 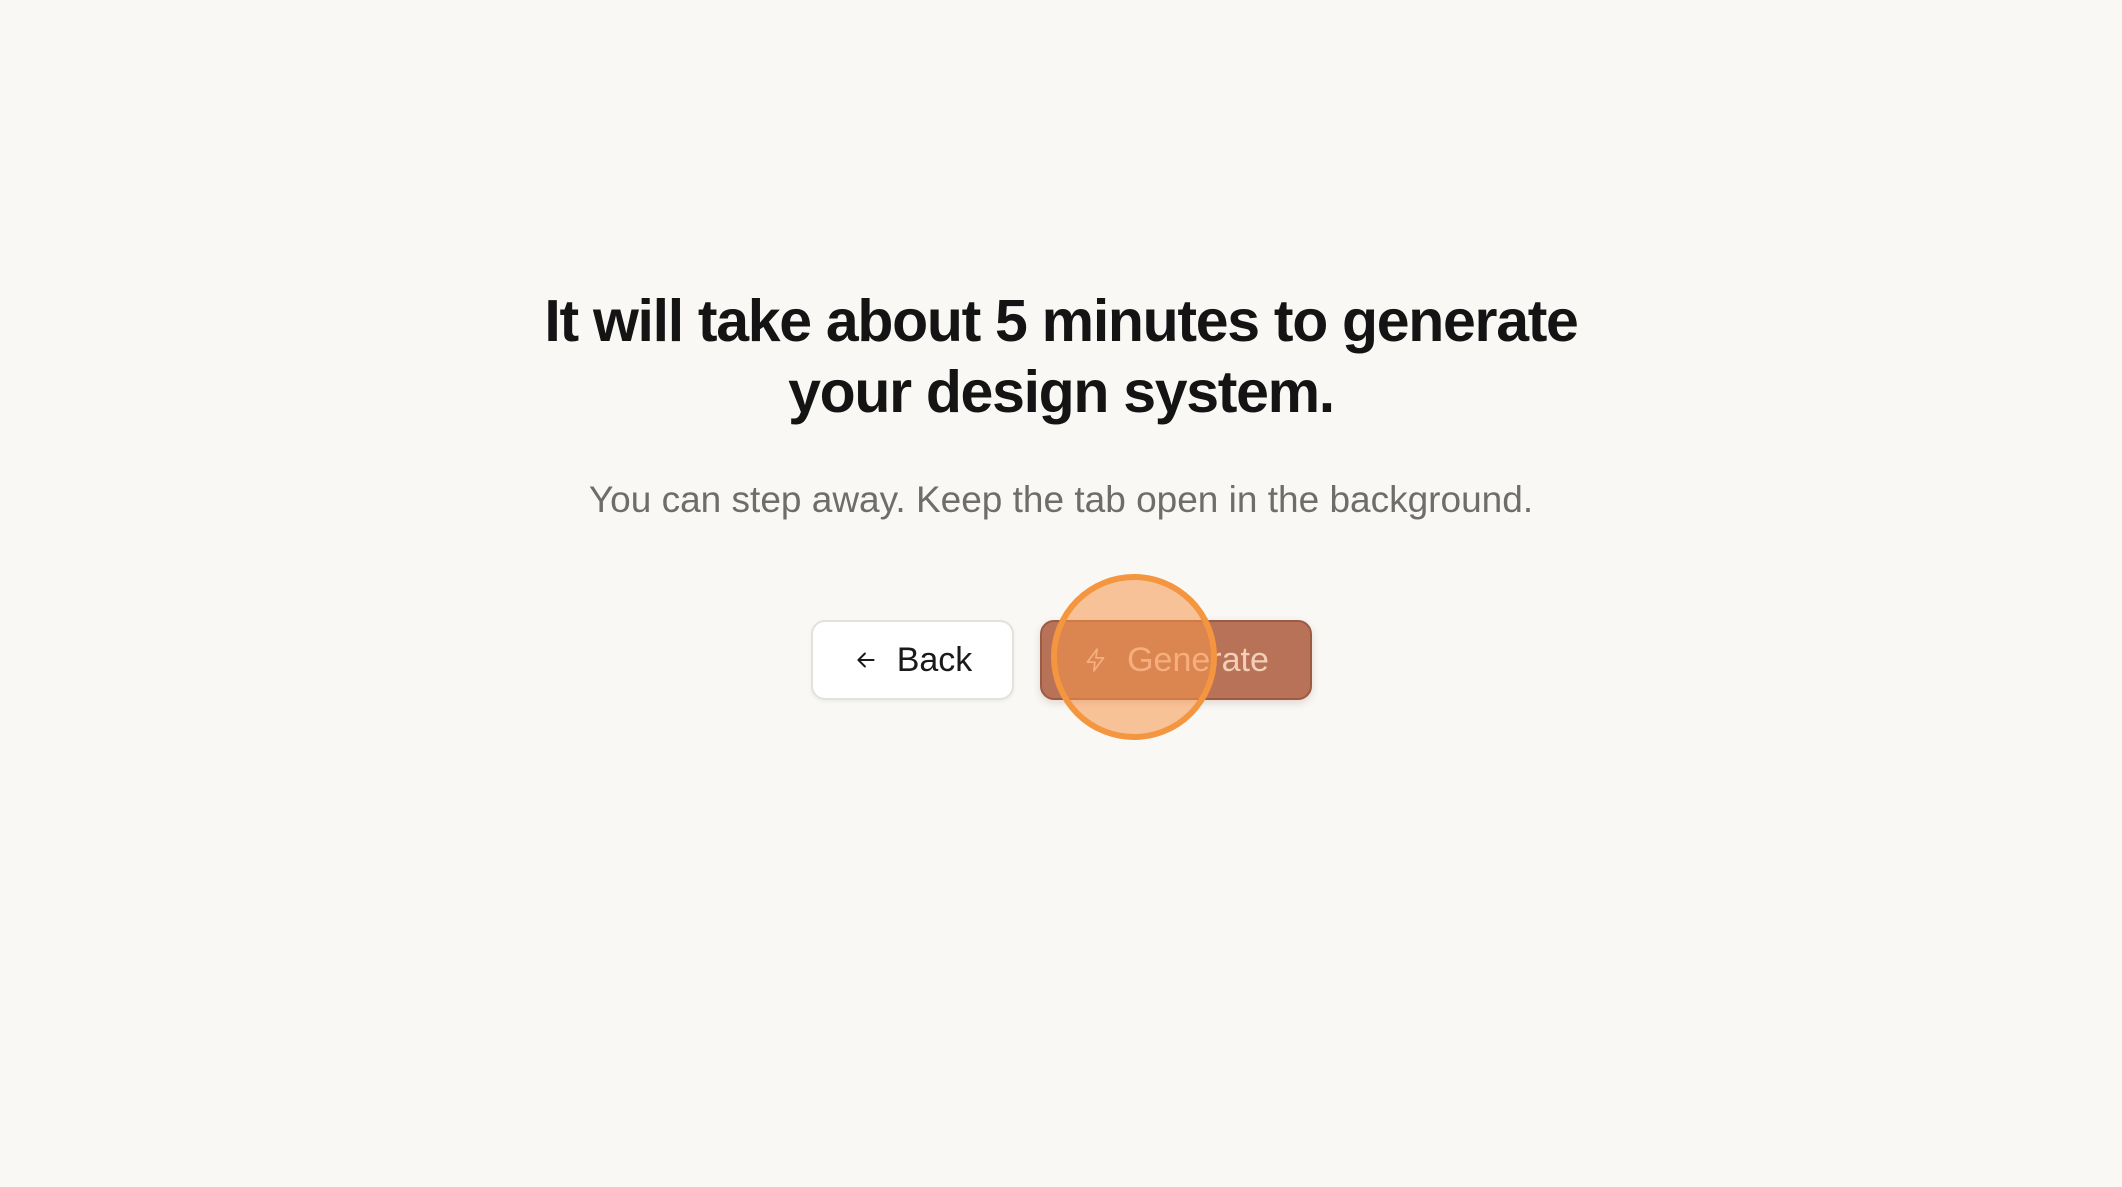 What do you see at coordinates (1061, 321) in the screenshot?
I see `page-title-line-1: It will take about 5 minutes to generate` at bounding box center [1061, 321].